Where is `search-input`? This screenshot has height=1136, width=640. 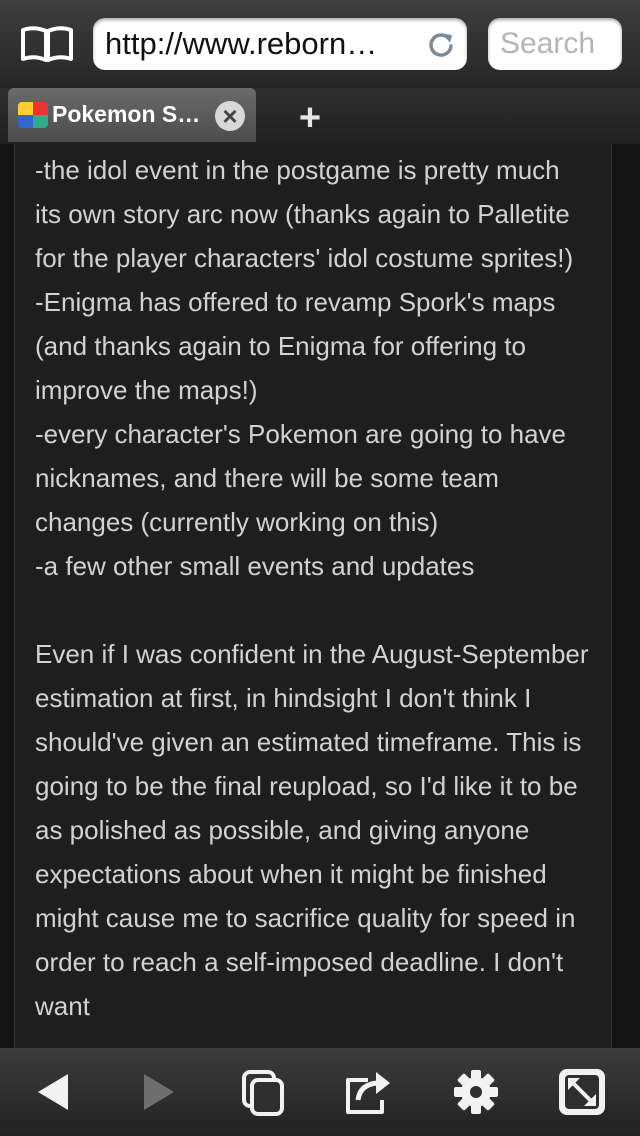
search-input is located at coordinates (555, 44).